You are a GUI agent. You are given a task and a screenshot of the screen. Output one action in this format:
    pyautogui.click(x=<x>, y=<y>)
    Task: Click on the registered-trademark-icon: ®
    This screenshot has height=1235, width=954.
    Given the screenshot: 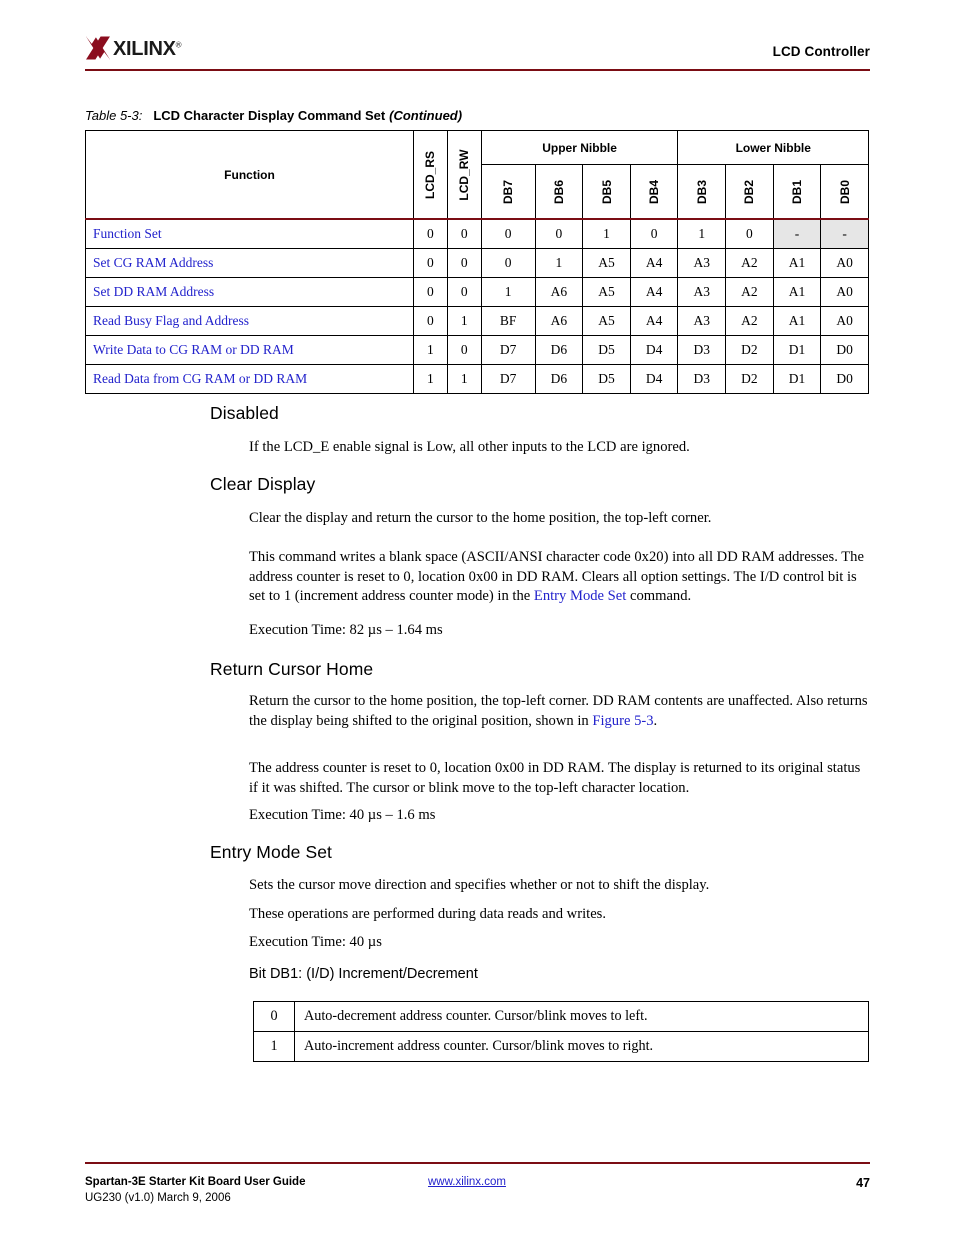 What is the action you would take?
    pyautogui.click(x=178, y=45)
    